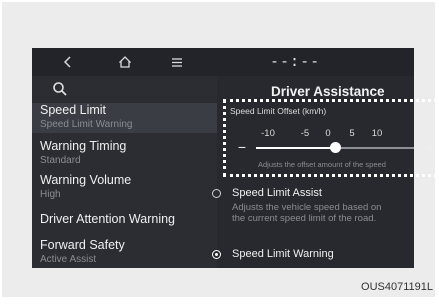 This screenshot has height=304, width=439. I want to click on menu-item-title: Speed Limit, so click(73, 110).